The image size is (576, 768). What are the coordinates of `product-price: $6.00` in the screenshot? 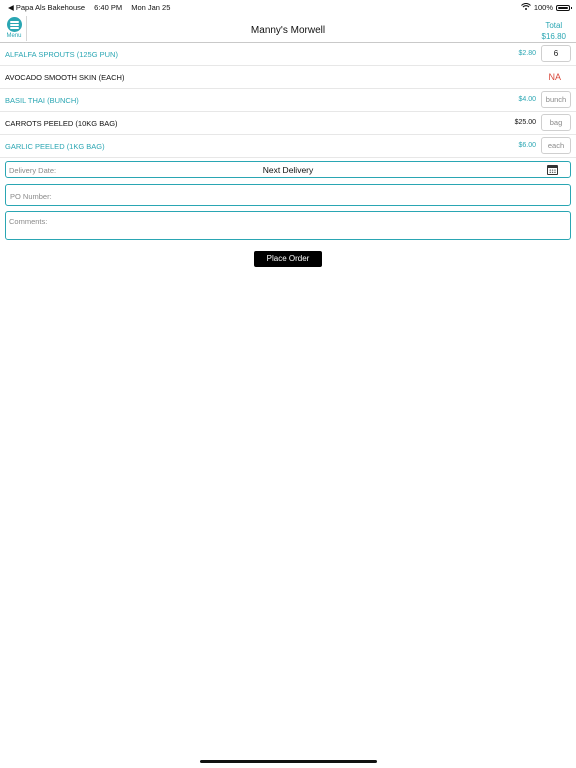 It's located at (527, 145).